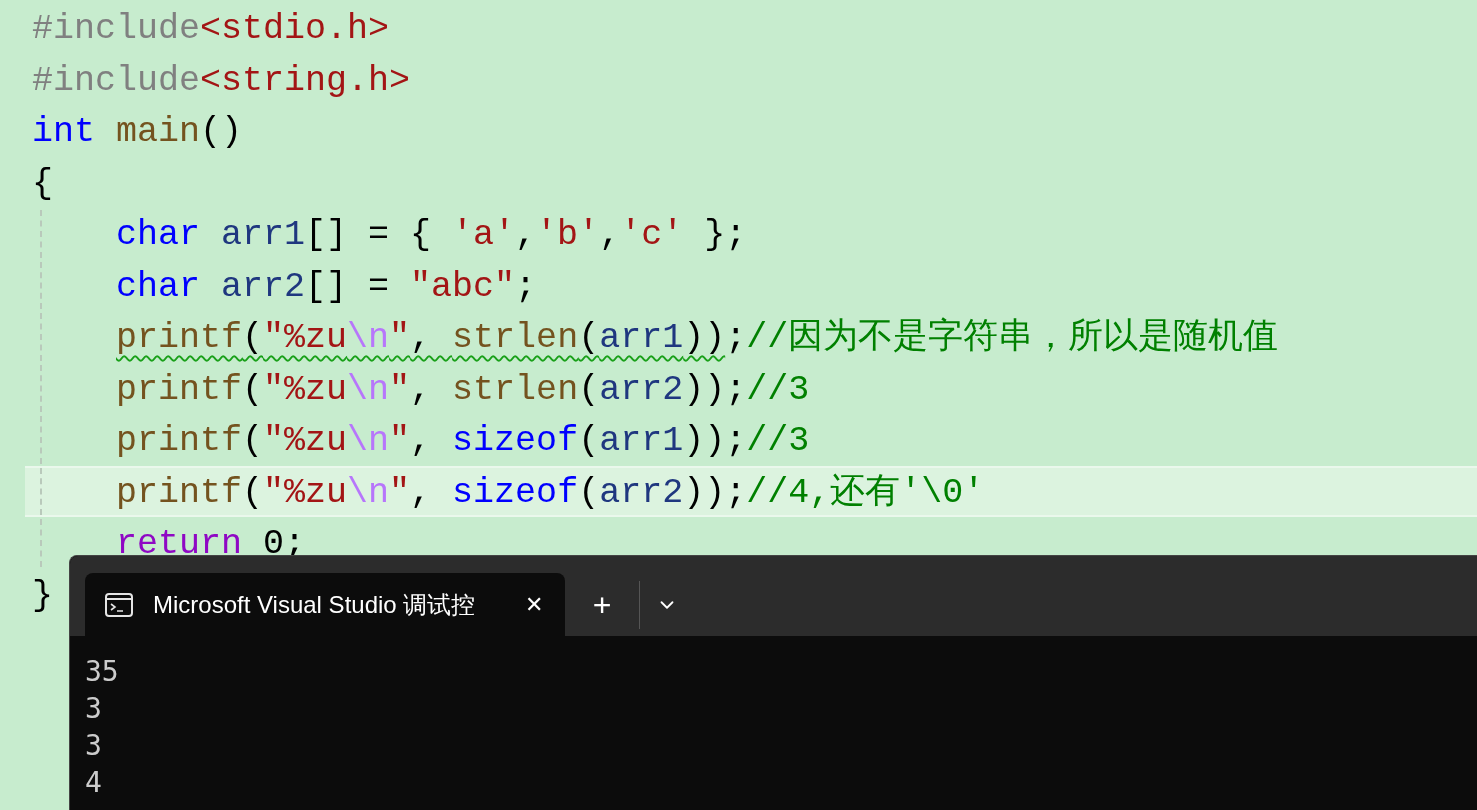 This screenshot has width=1477, height=810. I want to click on output-line: 35, so click(102, 672).